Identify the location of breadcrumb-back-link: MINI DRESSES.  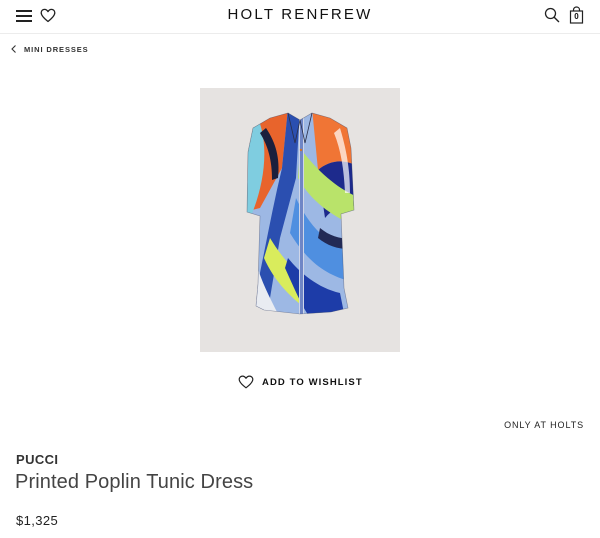
(49, 49).